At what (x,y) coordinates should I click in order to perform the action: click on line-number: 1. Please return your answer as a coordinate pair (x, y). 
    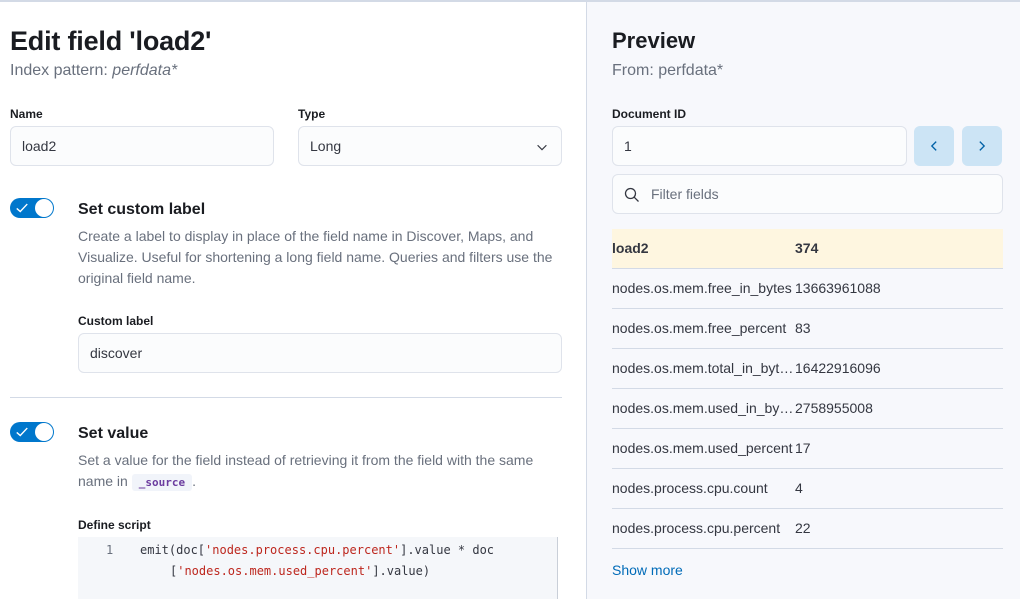
    Looking at the image, I should click on (110, 550).